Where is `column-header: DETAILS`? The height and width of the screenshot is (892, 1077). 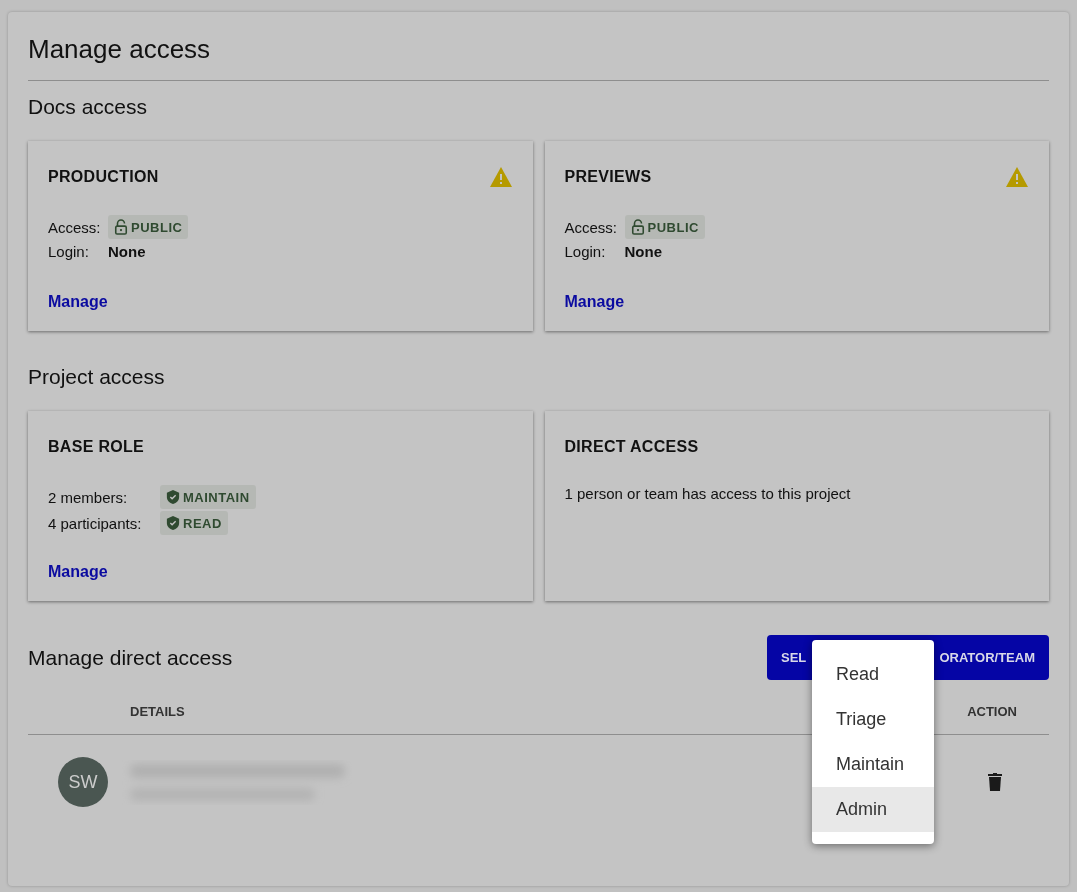
column-header: DETAILS is located at coordinates (157, 711).